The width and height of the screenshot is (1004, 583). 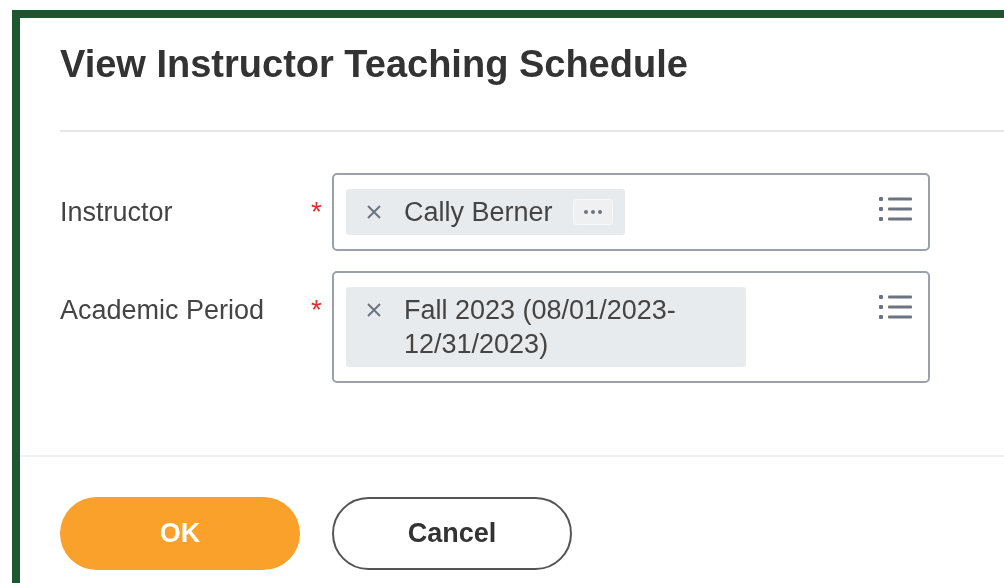 I want to click on more-icon, so click(x=592, y=212).